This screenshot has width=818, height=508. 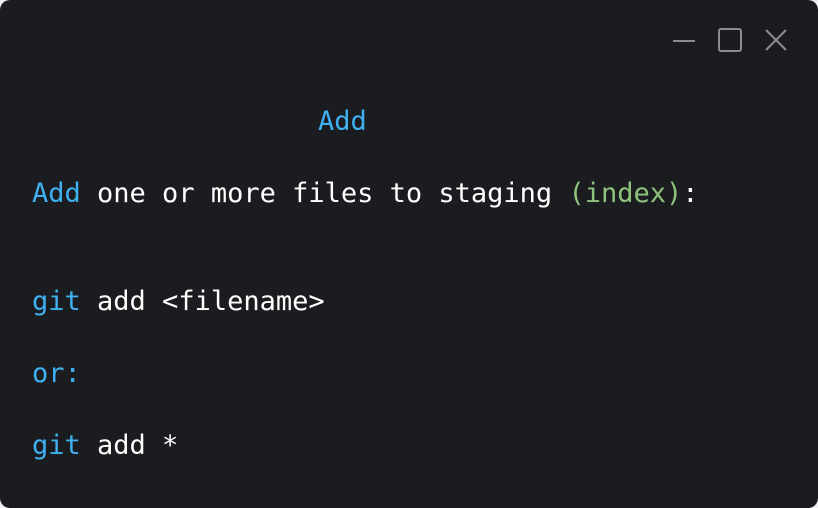 What do you see at coordinates (342, 121) in the screenshot?
I see `page-title: Add` at bounding box center [342, 121].